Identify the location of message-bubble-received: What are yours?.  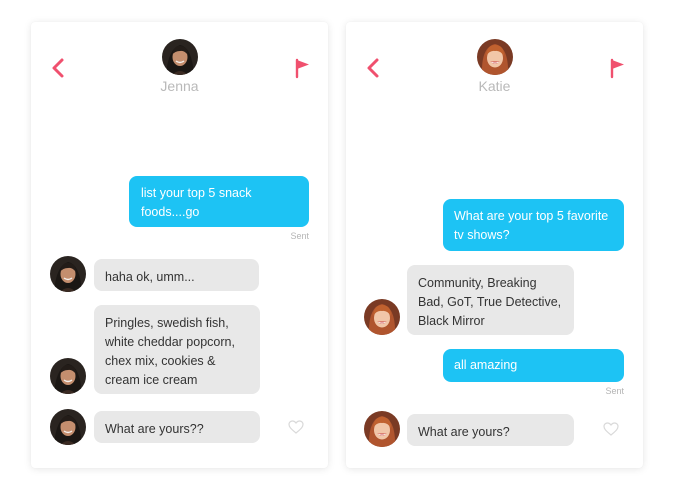
(490, 430).